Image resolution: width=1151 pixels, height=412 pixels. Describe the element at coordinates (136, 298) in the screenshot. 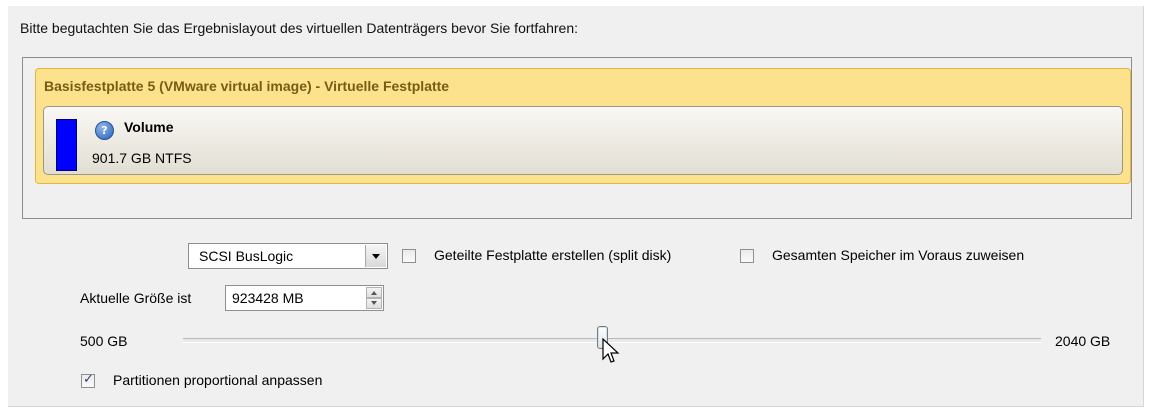

I see `size-label: Aktuelle Größe ist` at that location.